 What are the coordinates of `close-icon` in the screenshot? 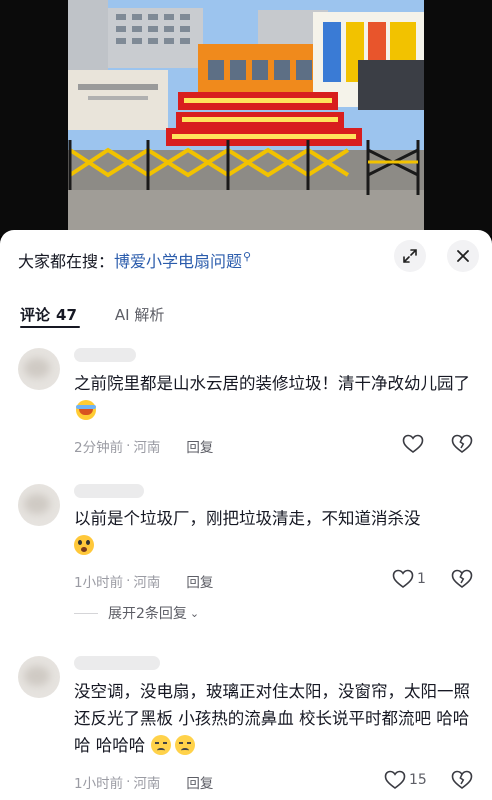 It's located at (463, 256).